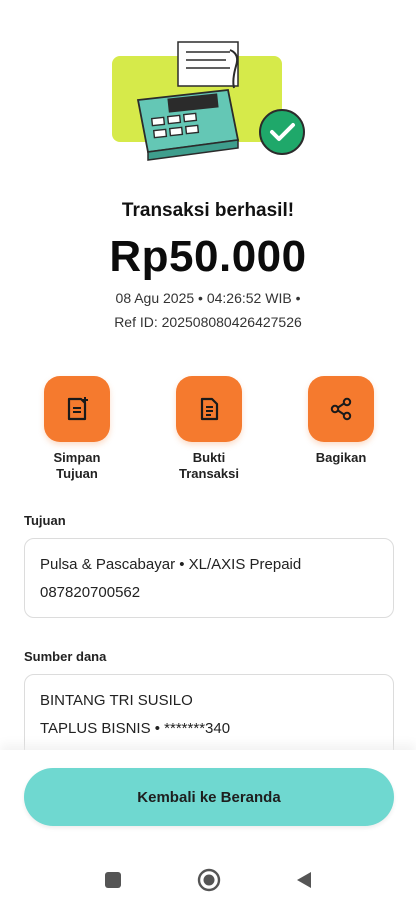  Describe the element at coordinates (90, 592) in the screenshot. I see `destination-number: 087820700562` at that location.